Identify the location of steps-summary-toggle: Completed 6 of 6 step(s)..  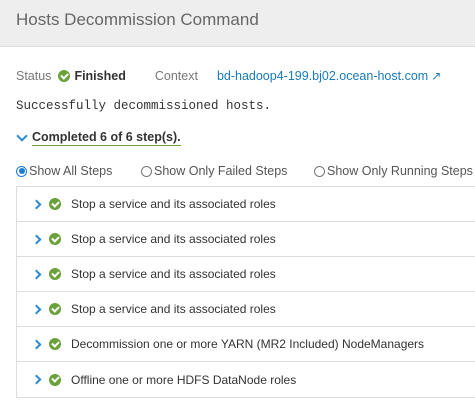
(98, 138).